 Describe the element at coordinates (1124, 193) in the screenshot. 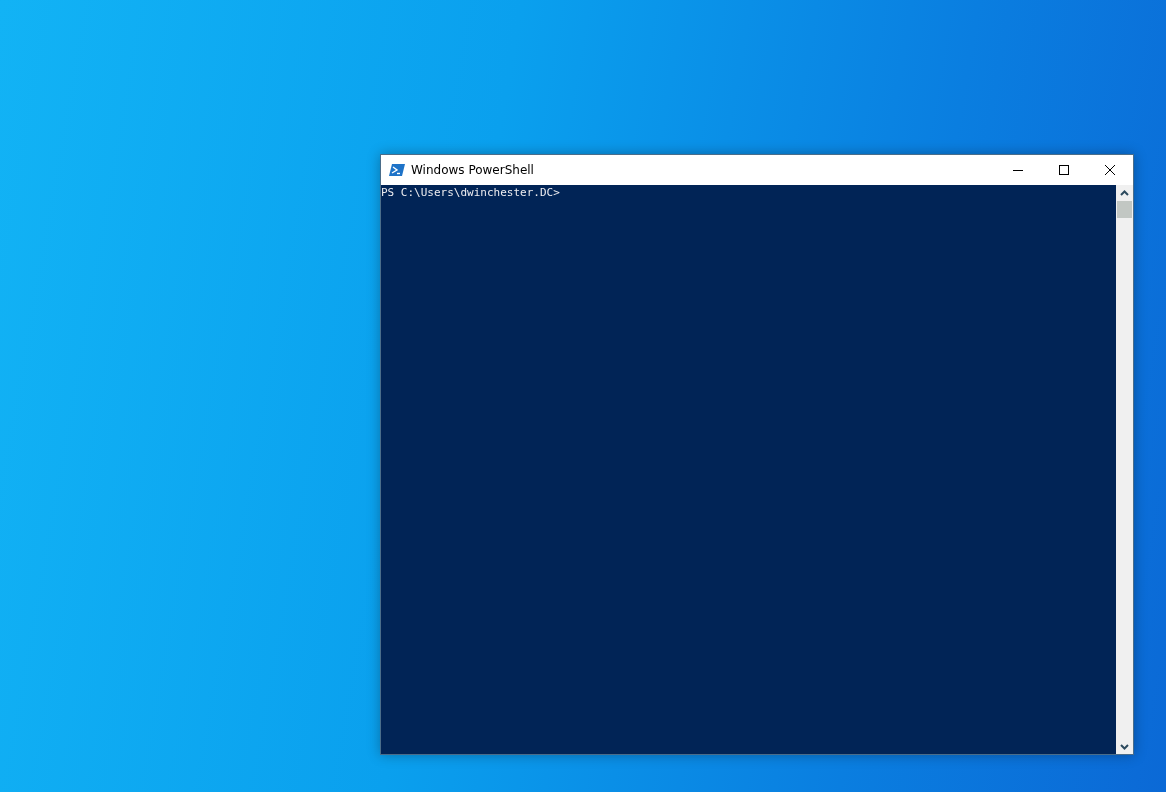

I see `scroll-up-icon` at that location.